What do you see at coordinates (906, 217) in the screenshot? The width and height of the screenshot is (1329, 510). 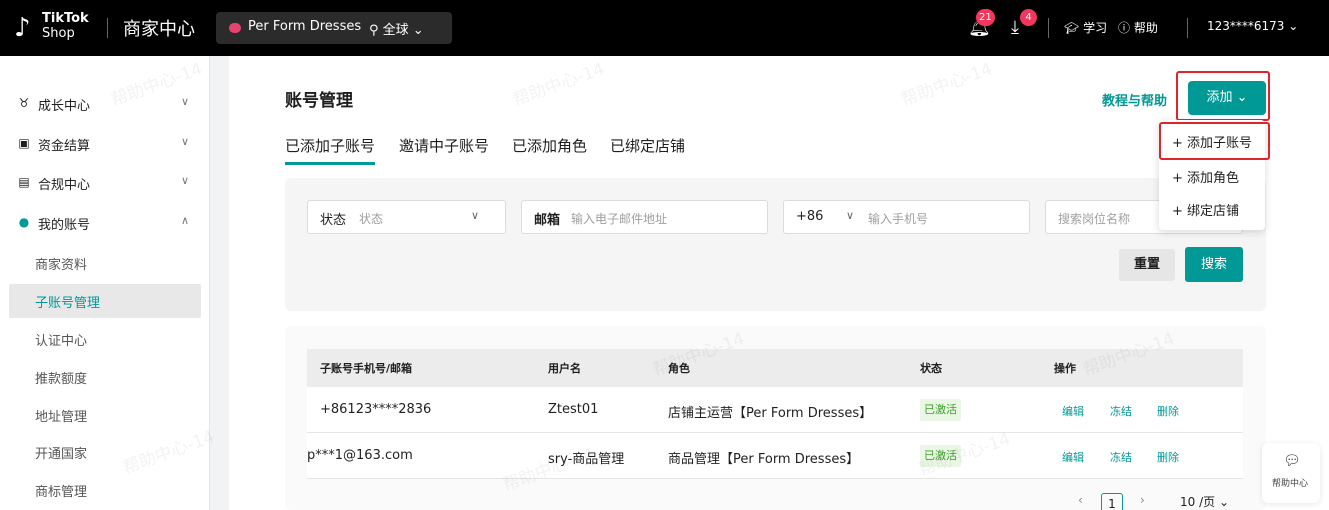 I see `phone-field: +86 ∨ 输入手机号` at bounding box center [906, 217].